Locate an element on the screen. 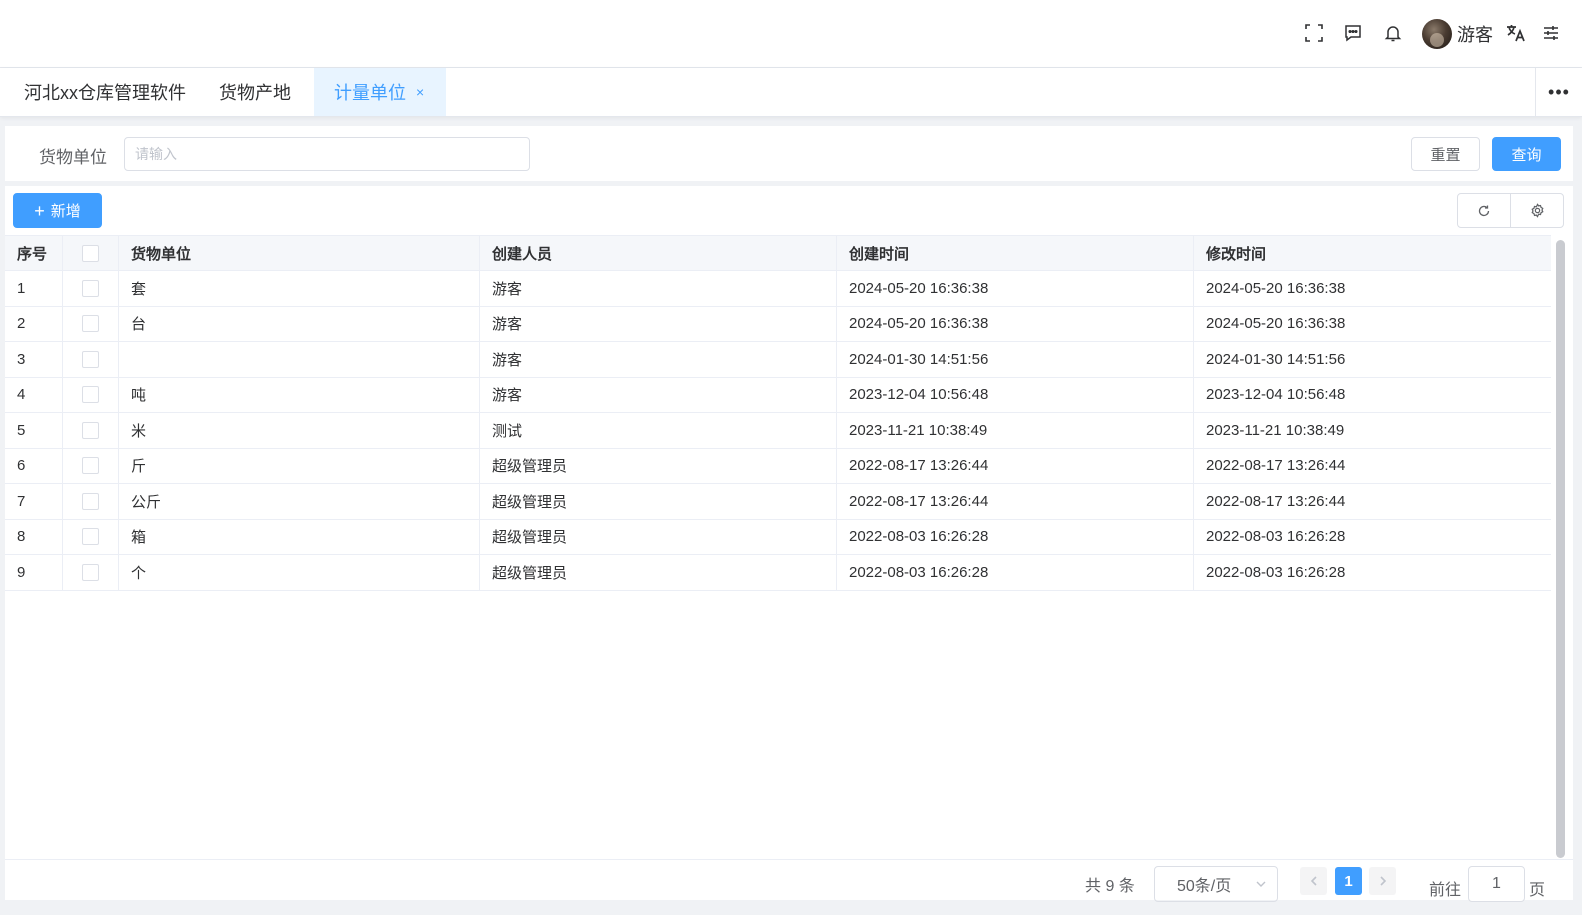 This screenshot has height=915, width=1582. select-all-checkbox is located at coordinates (90, 253).